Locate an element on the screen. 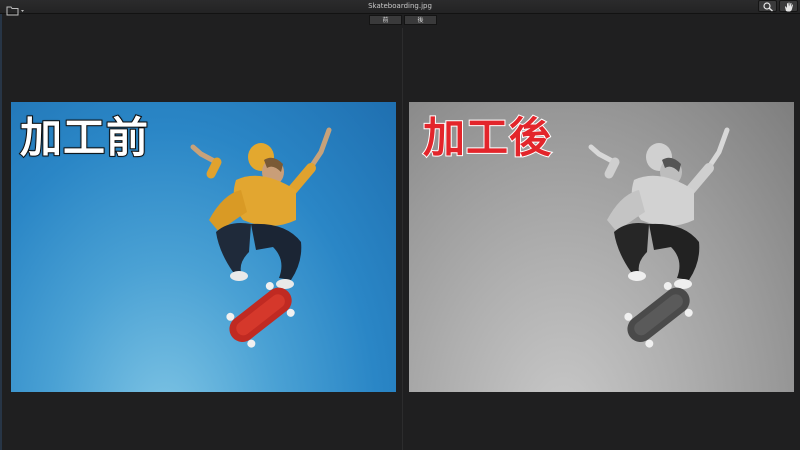  after-label: 加工後 is located at coordinates (487, 138).